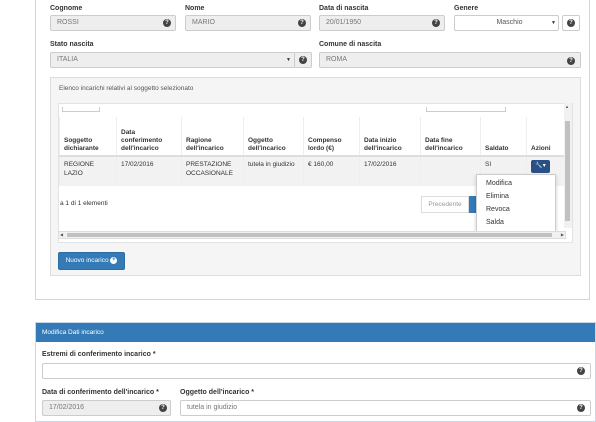  I want to click on column-header: Oggetto dell'incarico, so click(273, 137).